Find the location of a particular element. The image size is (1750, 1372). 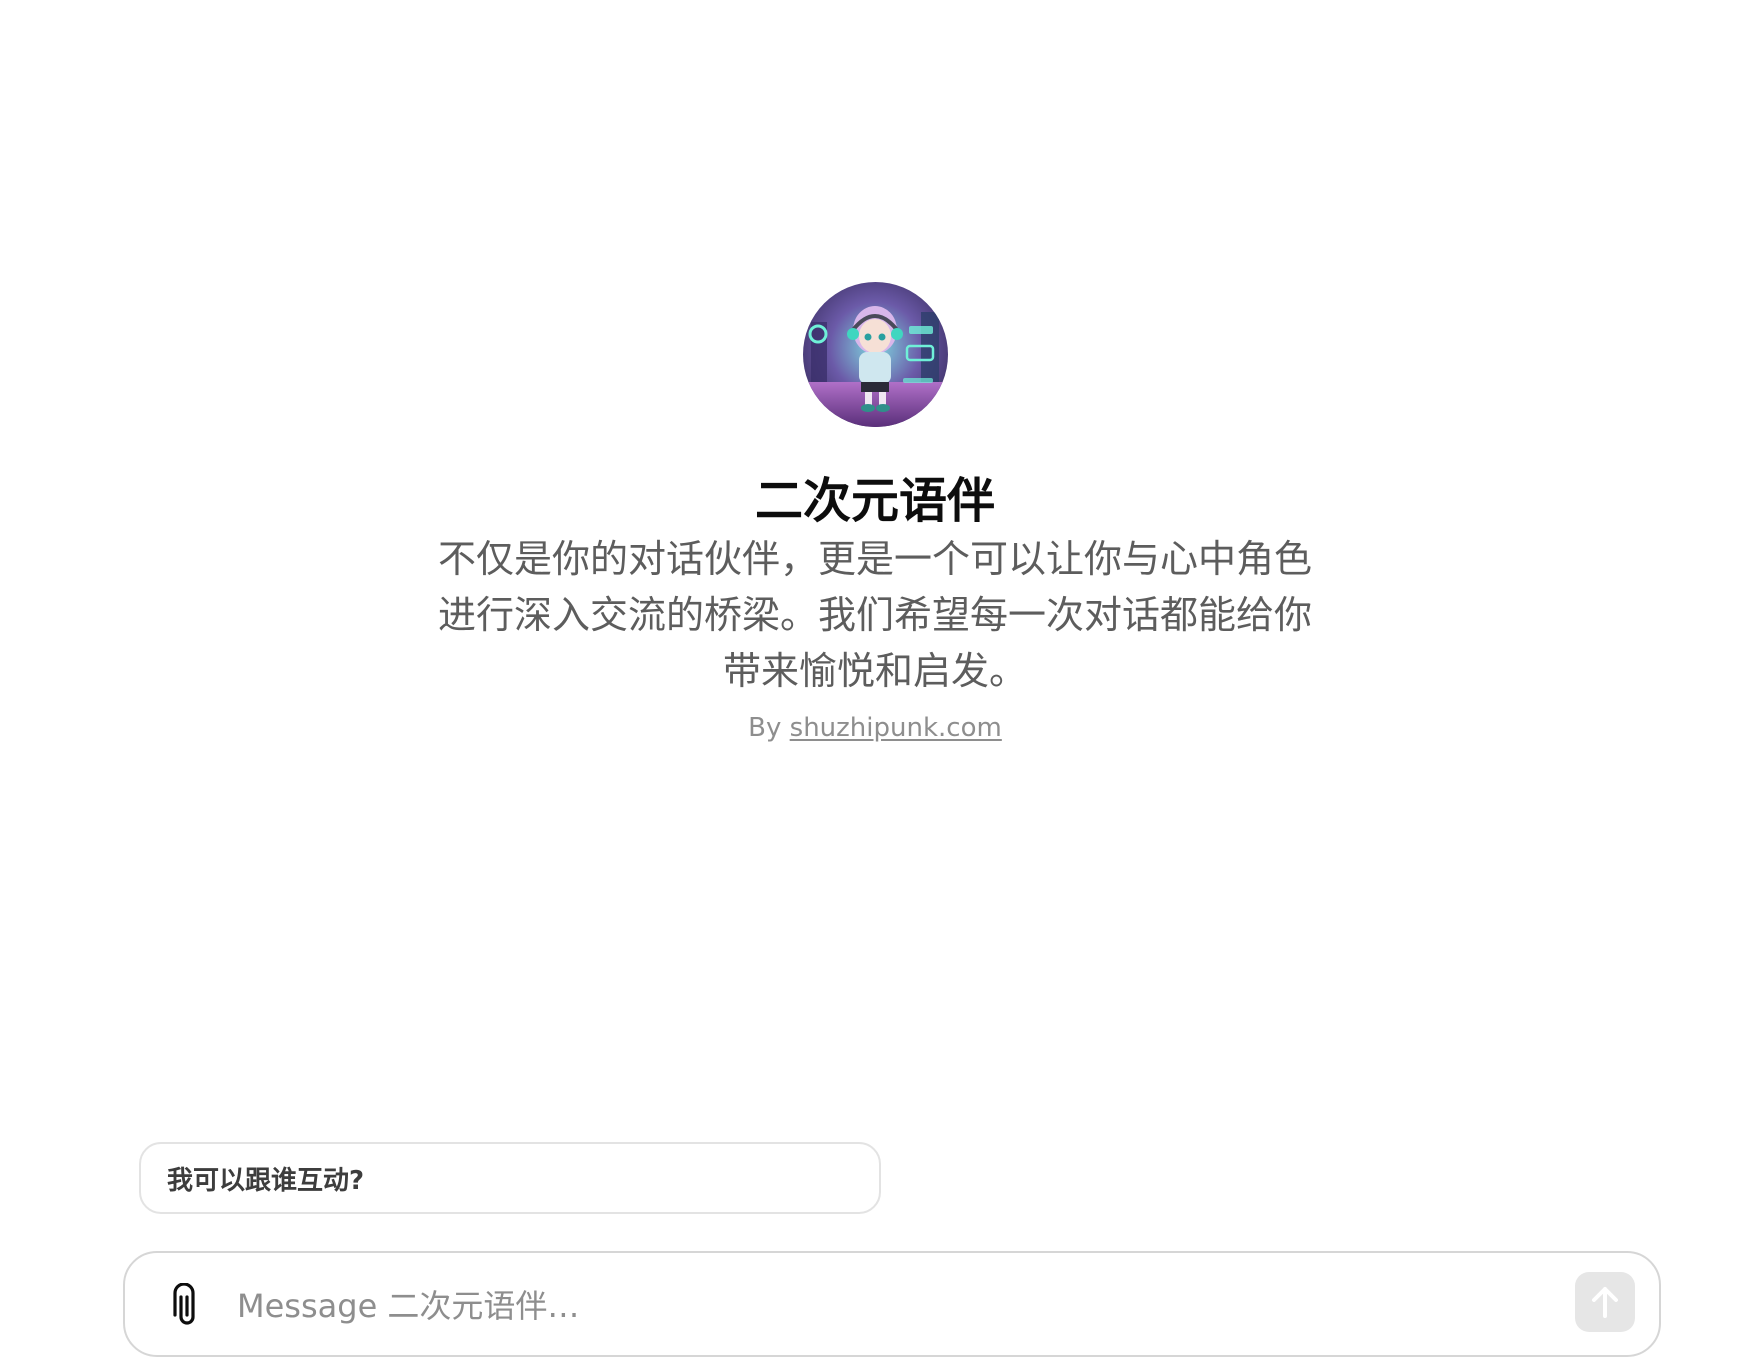

paperclip-icon is located at coordinates (187, 1305).